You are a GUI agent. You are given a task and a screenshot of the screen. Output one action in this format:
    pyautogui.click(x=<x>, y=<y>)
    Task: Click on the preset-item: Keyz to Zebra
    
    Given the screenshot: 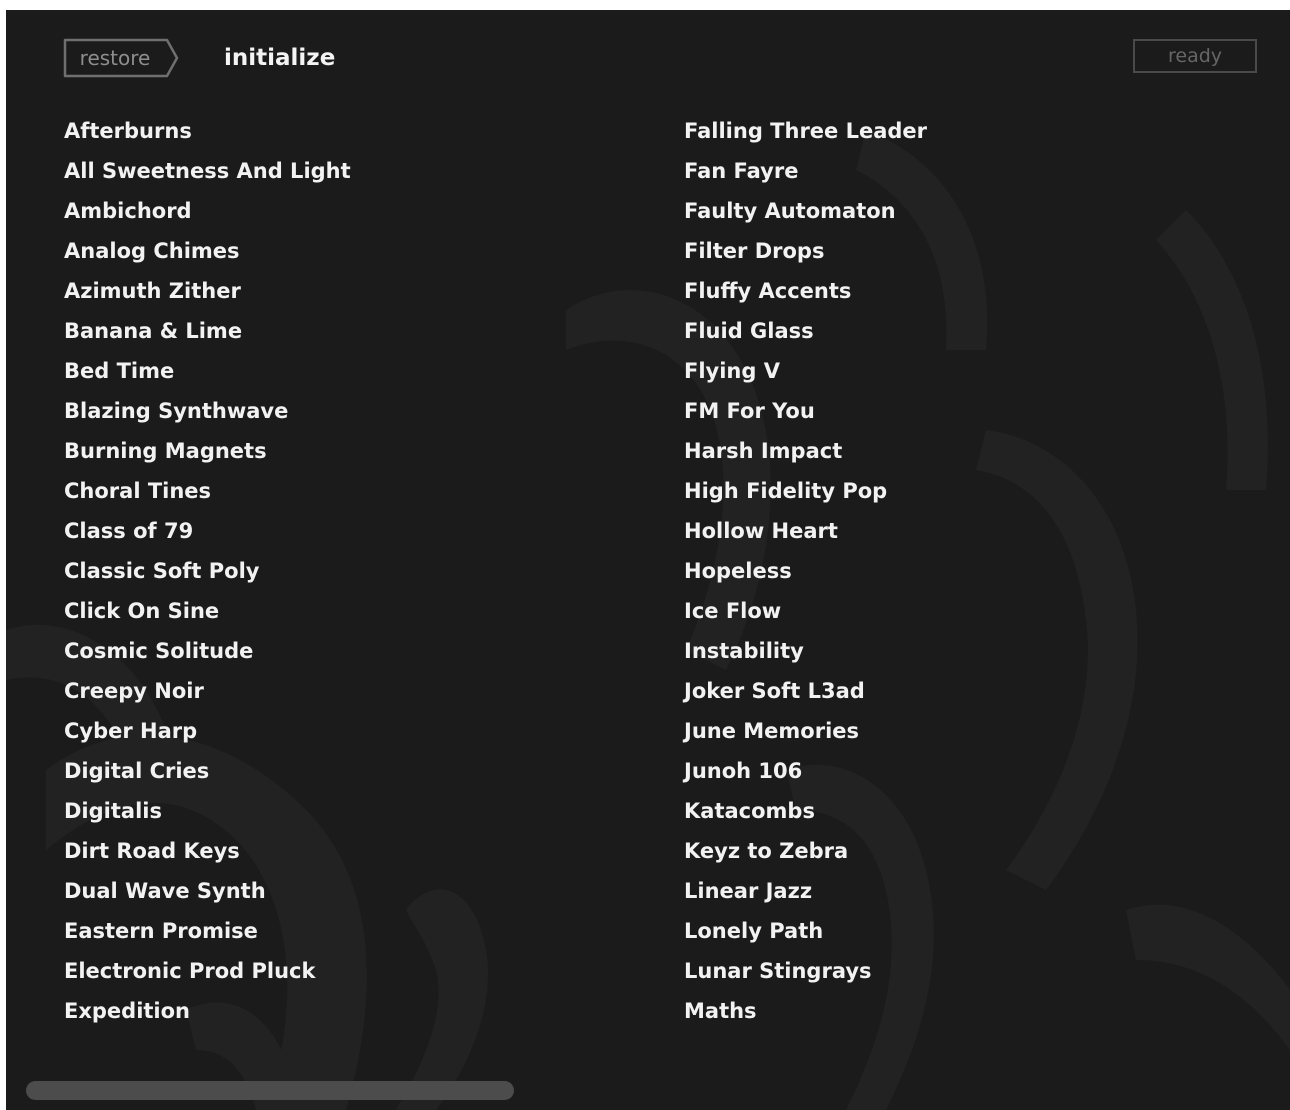 What is the action you would take?
    pyautogui.click(x=805, y=851)
    